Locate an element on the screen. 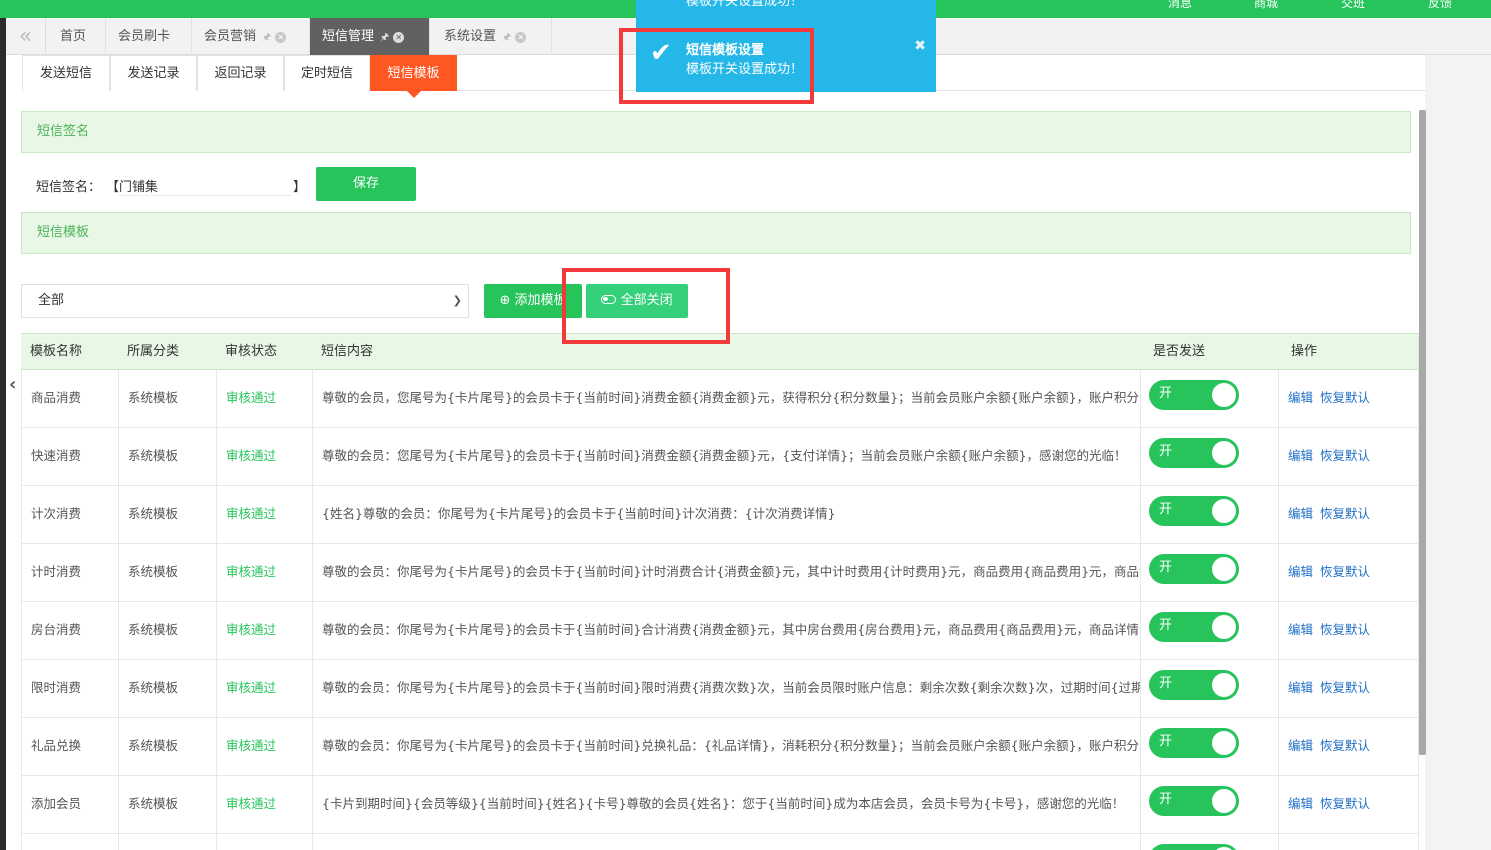 The width and height of the screenshot is (1491, 850). review-status-cell: 审核通过 is located at coordinates (264, 515).